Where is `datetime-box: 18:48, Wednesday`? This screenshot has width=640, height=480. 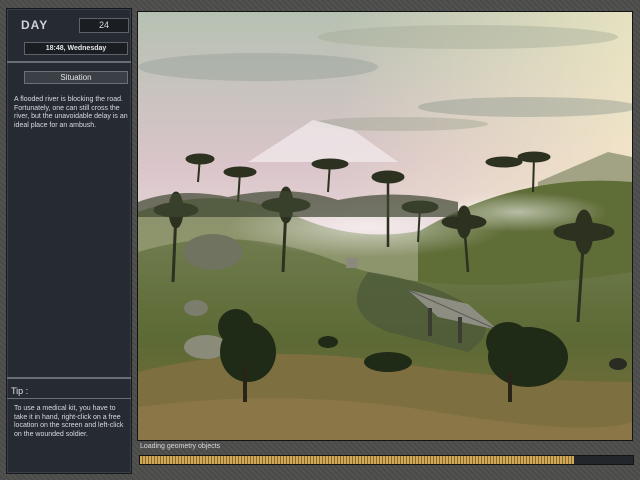 datetime-box: 18:48, Wednesday is located at coordinates (76, 48).